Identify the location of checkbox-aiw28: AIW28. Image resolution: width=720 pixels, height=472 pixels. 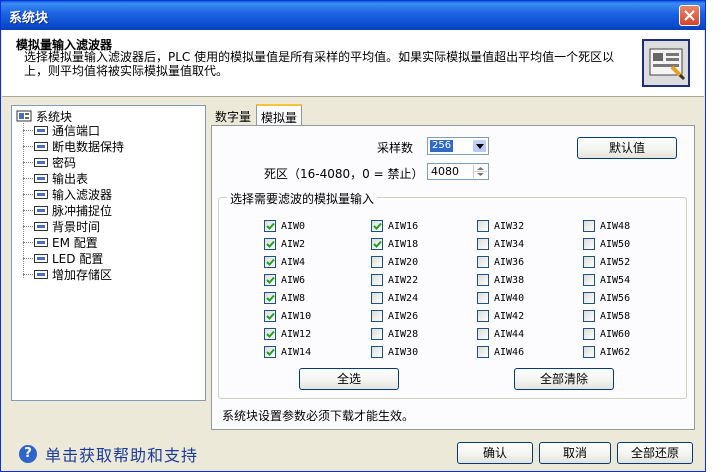
(394, 334).